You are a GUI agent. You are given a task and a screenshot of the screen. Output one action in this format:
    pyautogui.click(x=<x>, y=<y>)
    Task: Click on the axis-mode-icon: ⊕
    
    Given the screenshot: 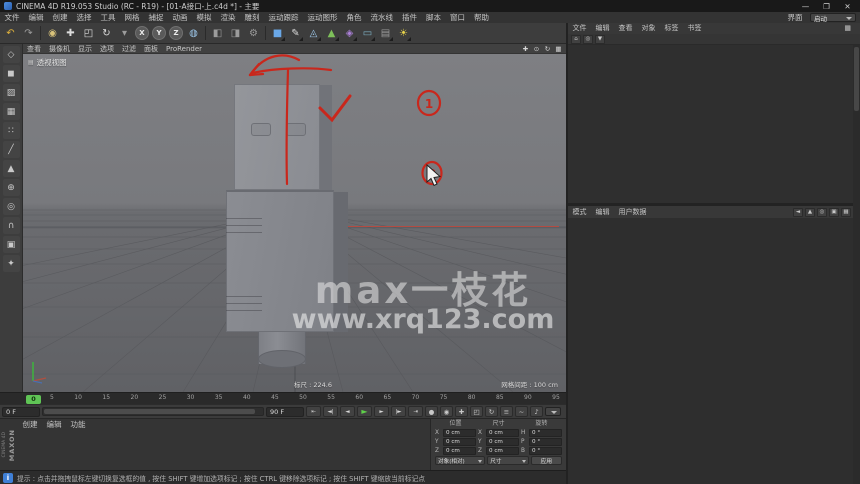 What is the action you would take?
    pyautogui.click(x=11, y=187)
    